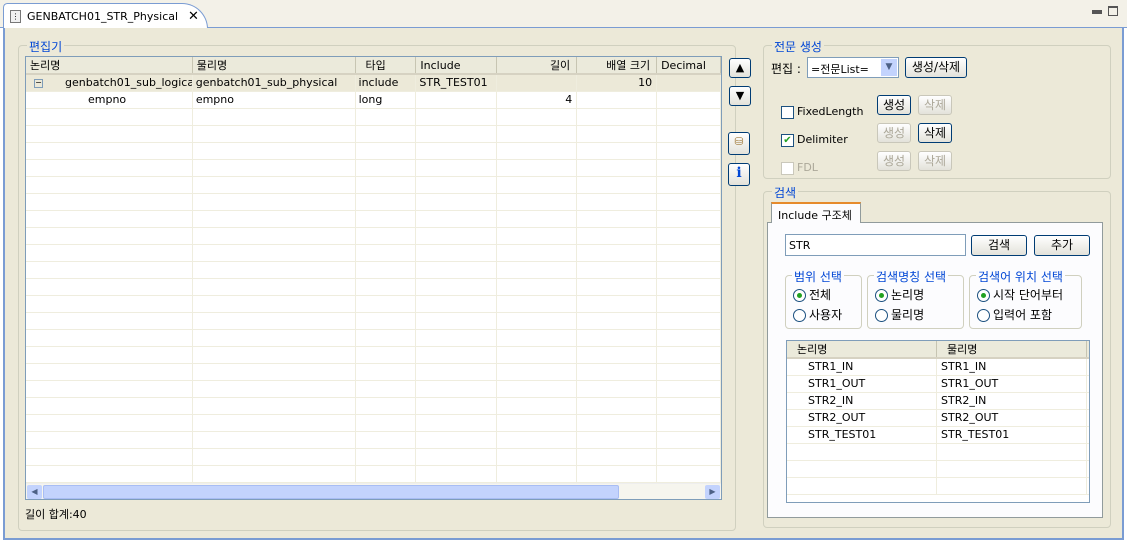 This screenshot has height=542, width=1127. What do you see at coordinates (617, 65) in the screenshot?
I see `column-header: 배열 크기` at bounding box center [617, 65].